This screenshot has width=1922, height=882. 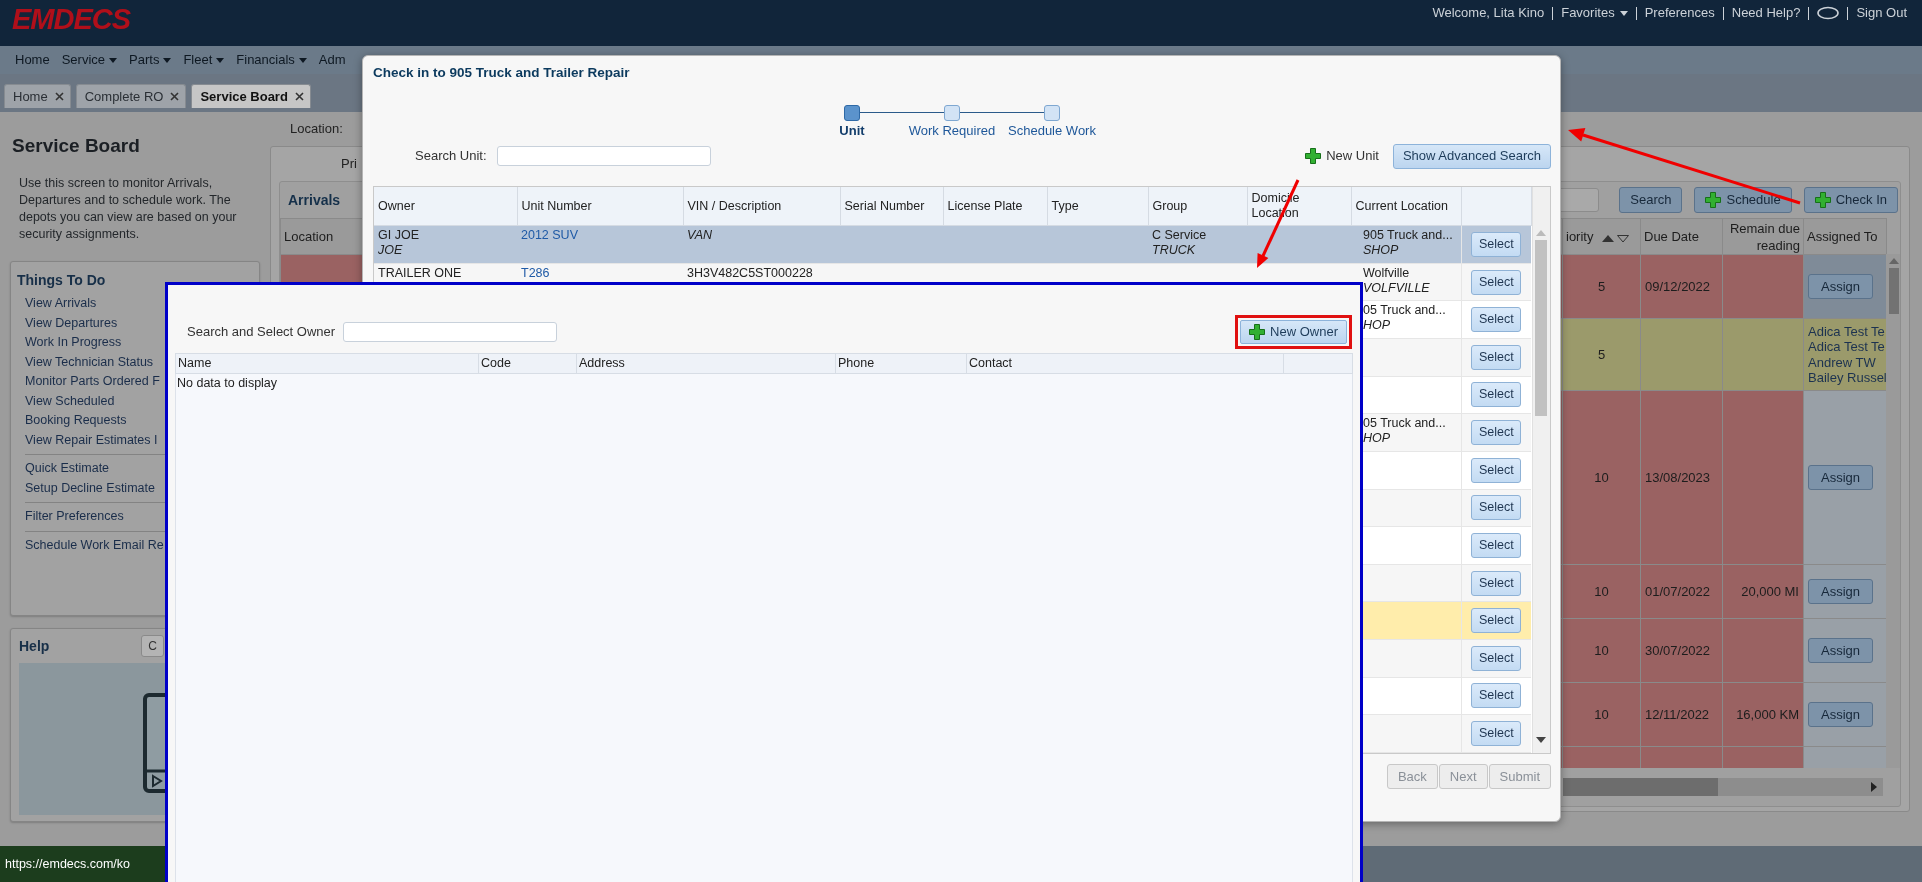 What do you see at coordinates (89, 60) in the screenshot?
I see `menu-item: Service` at bounding box center [89, 60].